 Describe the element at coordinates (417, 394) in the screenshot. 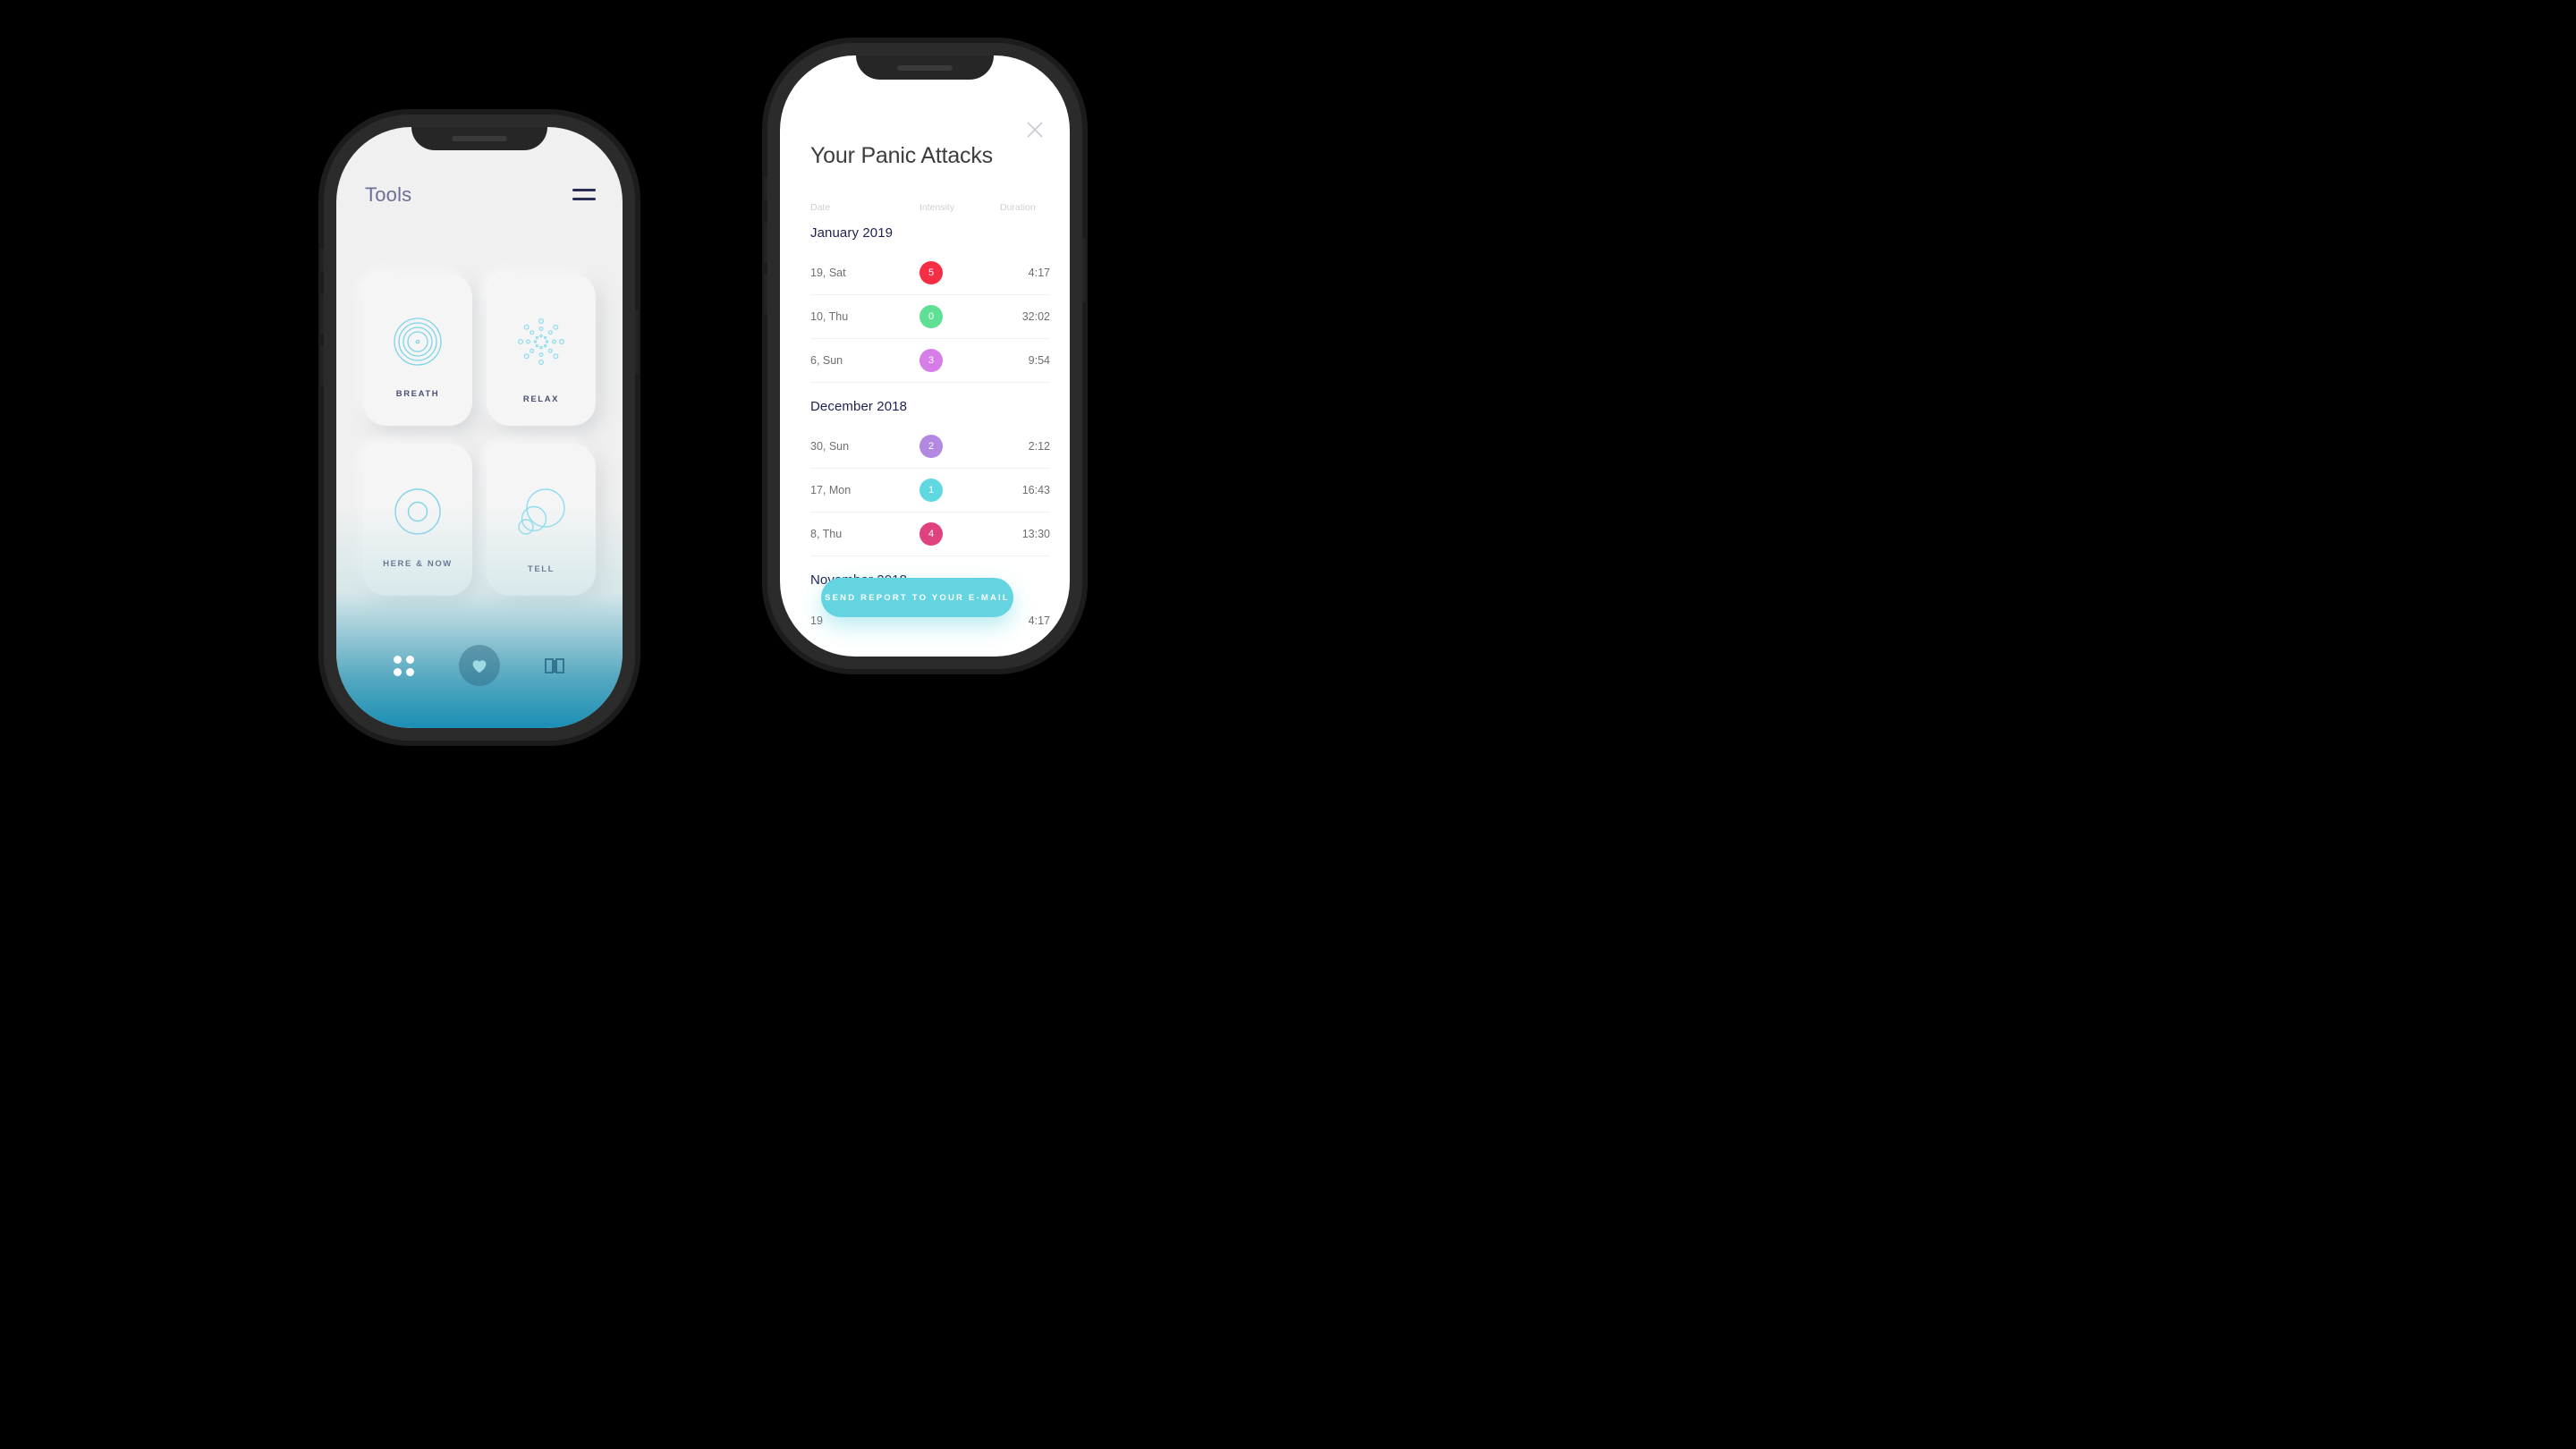

I see `tool-label: BREATH` at that location.